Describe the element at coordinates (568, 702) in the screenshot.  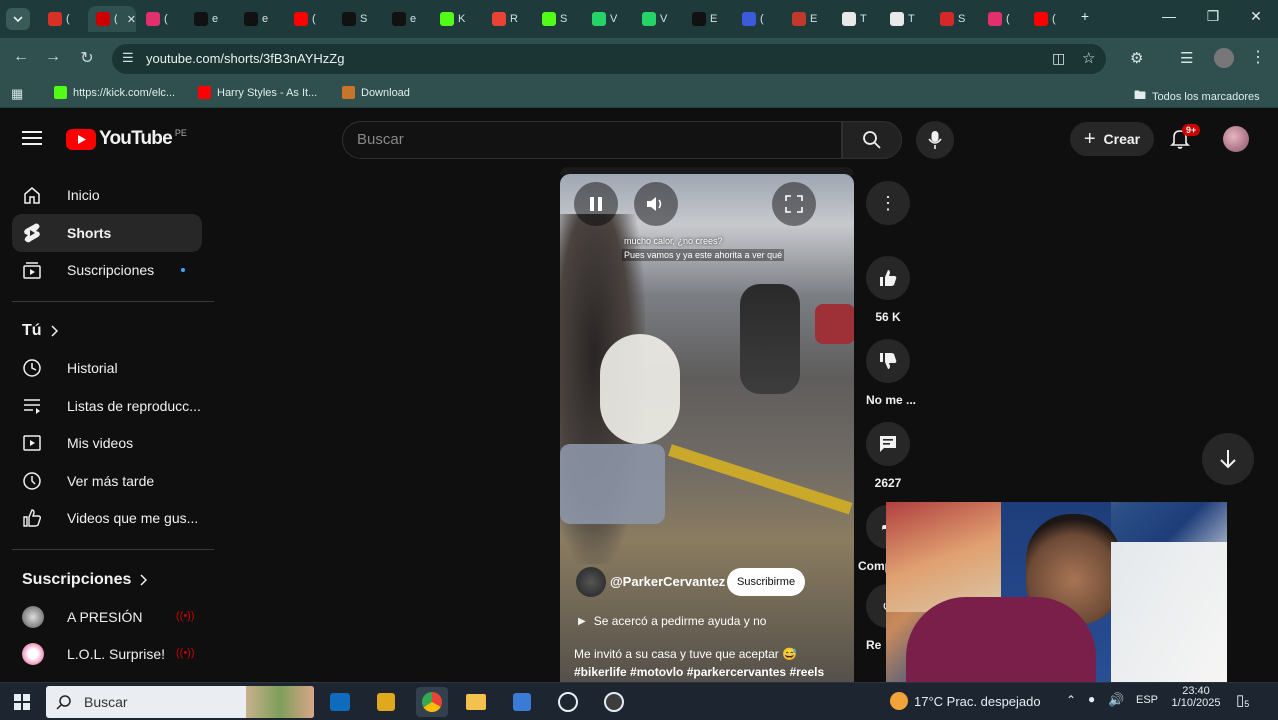
I see `media-player-taskbar-icon` at that location.